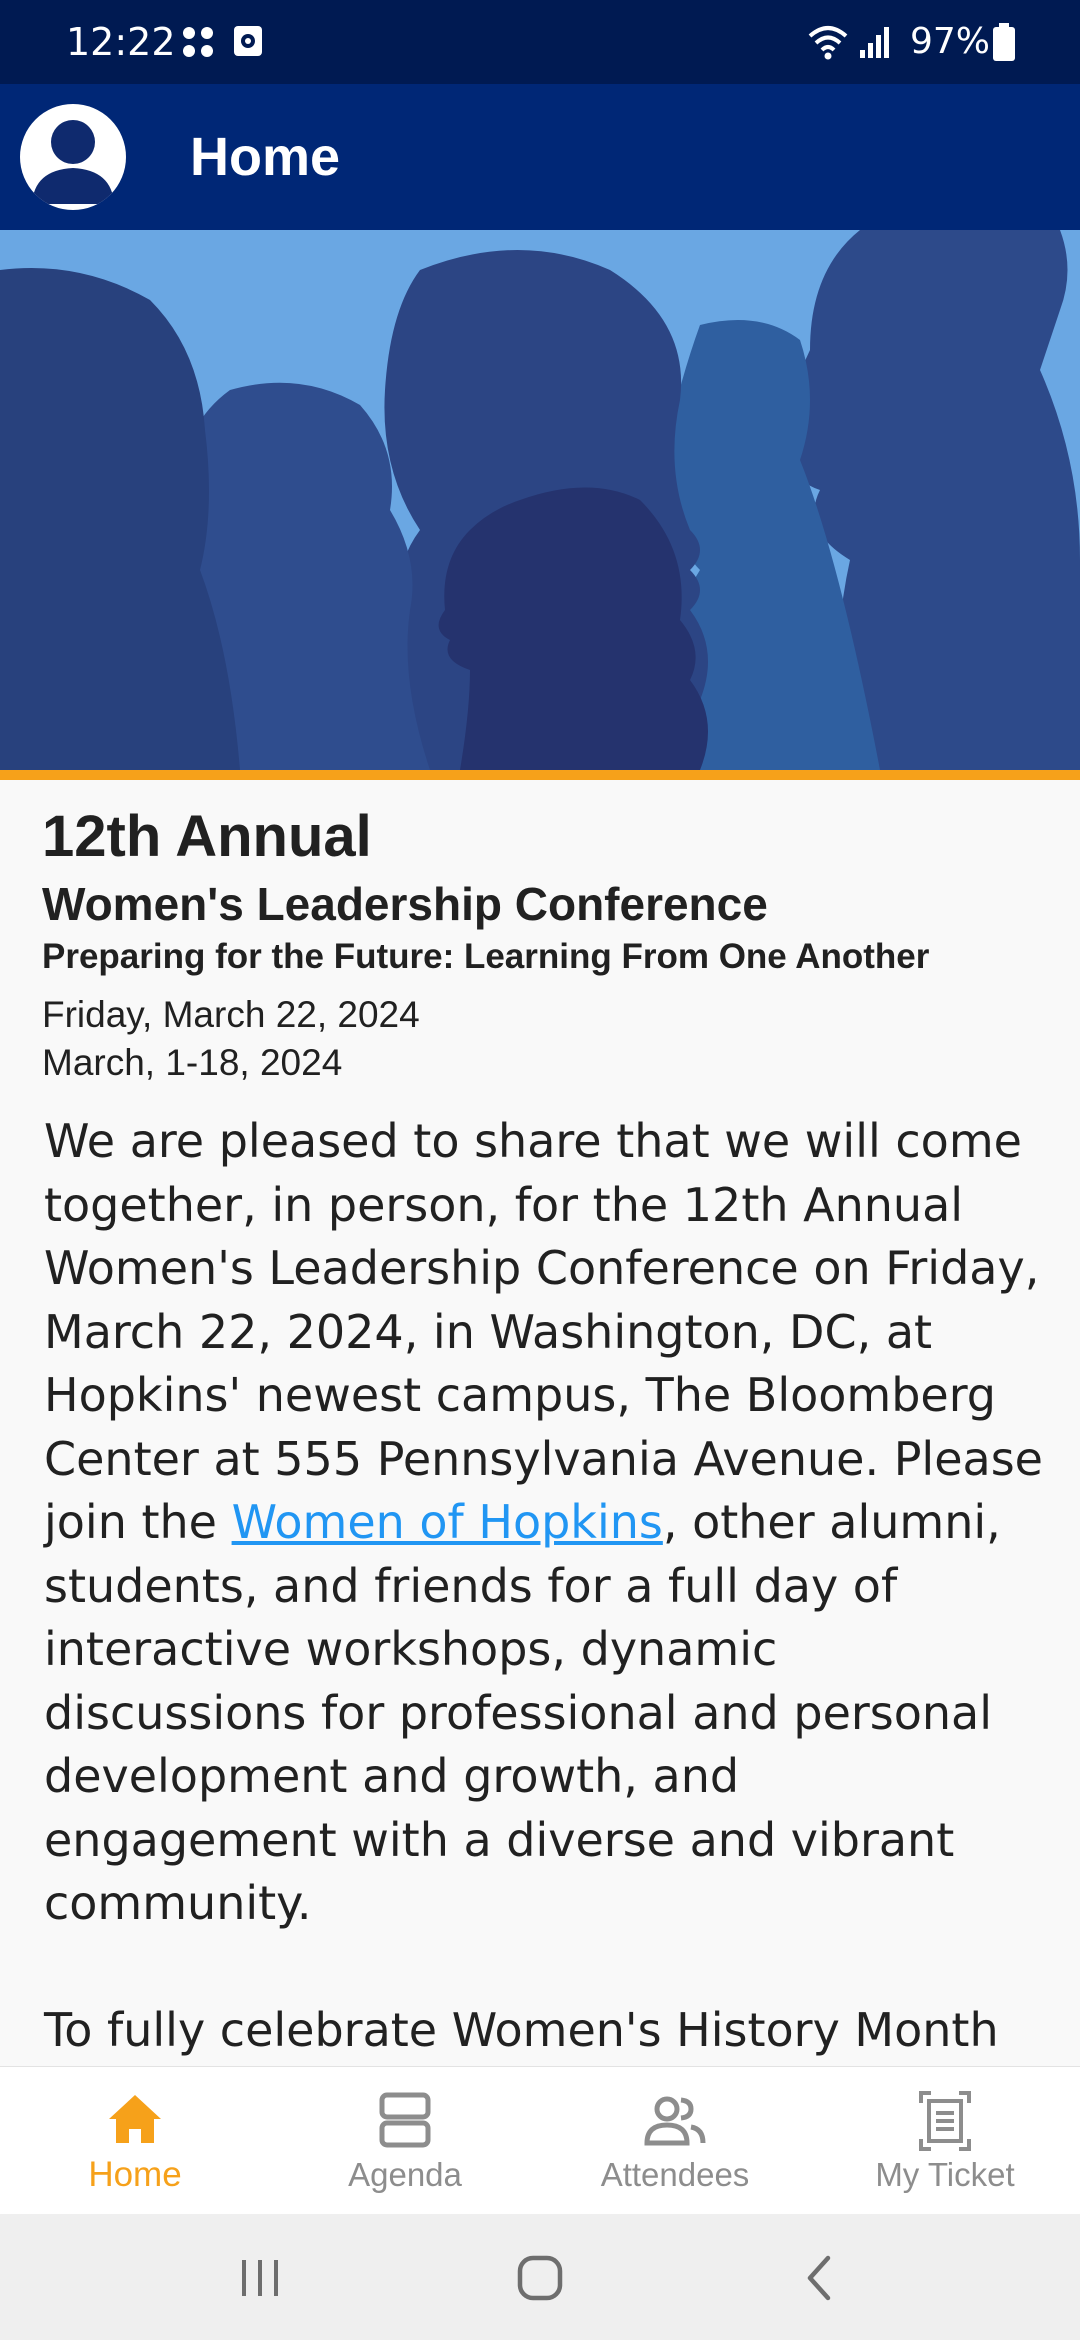  I want to click on bottom-navigation: Home Agenda Attendees My Ticket, so click(540, 2140).